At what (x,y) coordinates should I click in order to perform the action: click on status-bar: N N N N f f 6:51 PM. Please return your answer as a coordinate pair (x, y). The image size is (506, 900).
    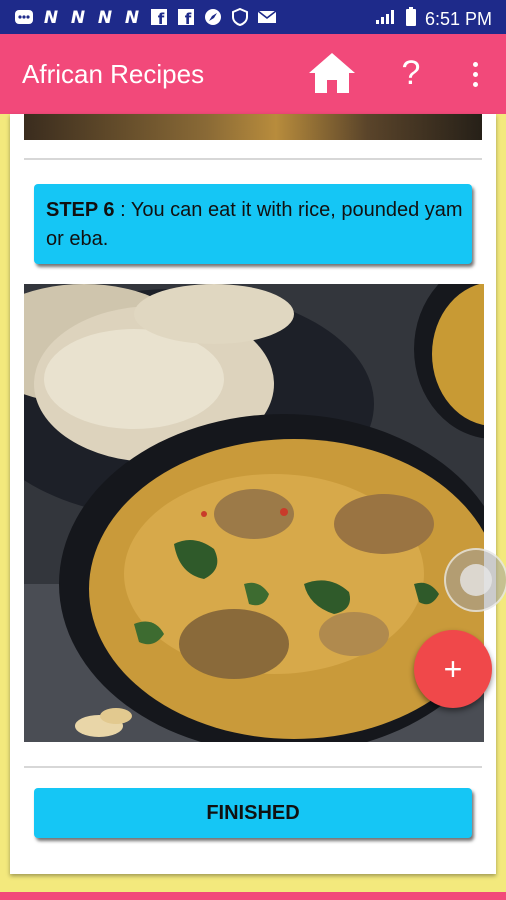
    Looking at the image, I should click on (253, 17).